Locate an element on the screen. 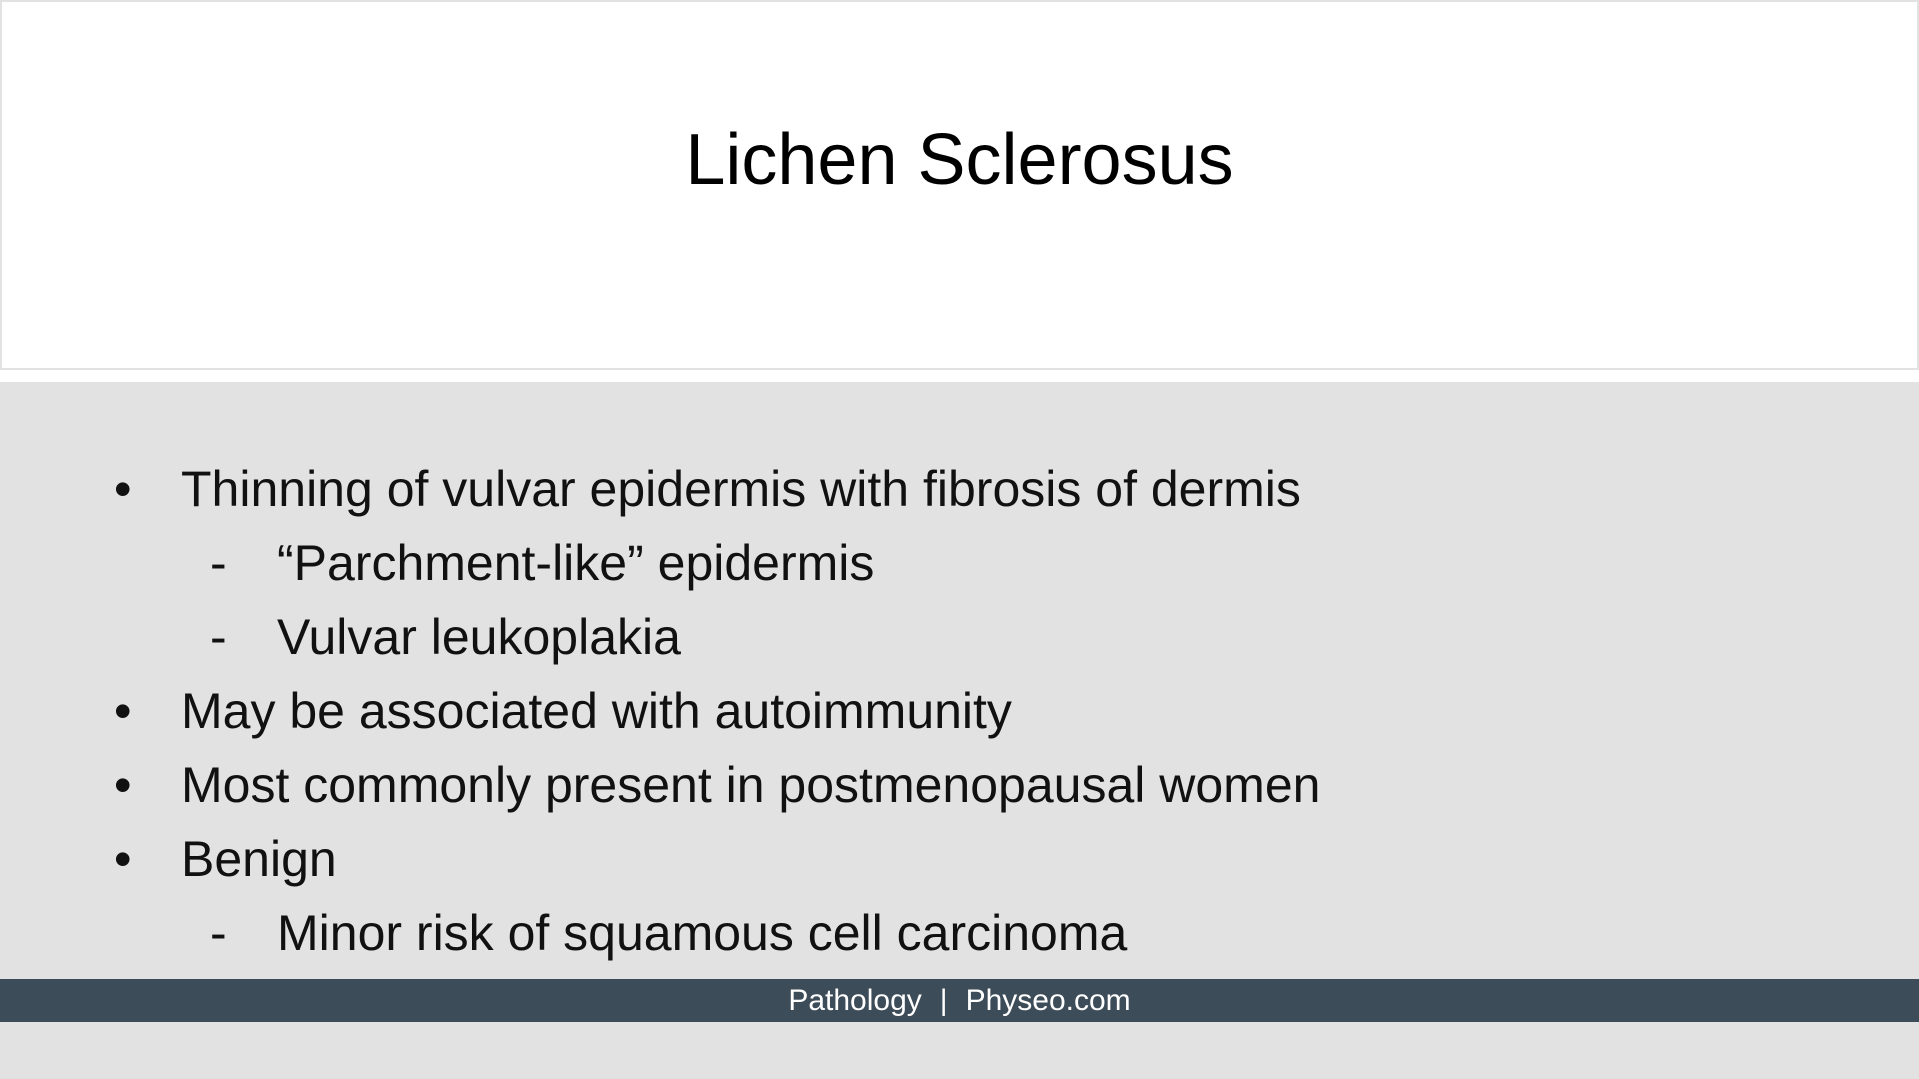 The image size is (1919, 1079). footer-bar: Pathology | Physeo.com is located at coordinates (959, 1000).